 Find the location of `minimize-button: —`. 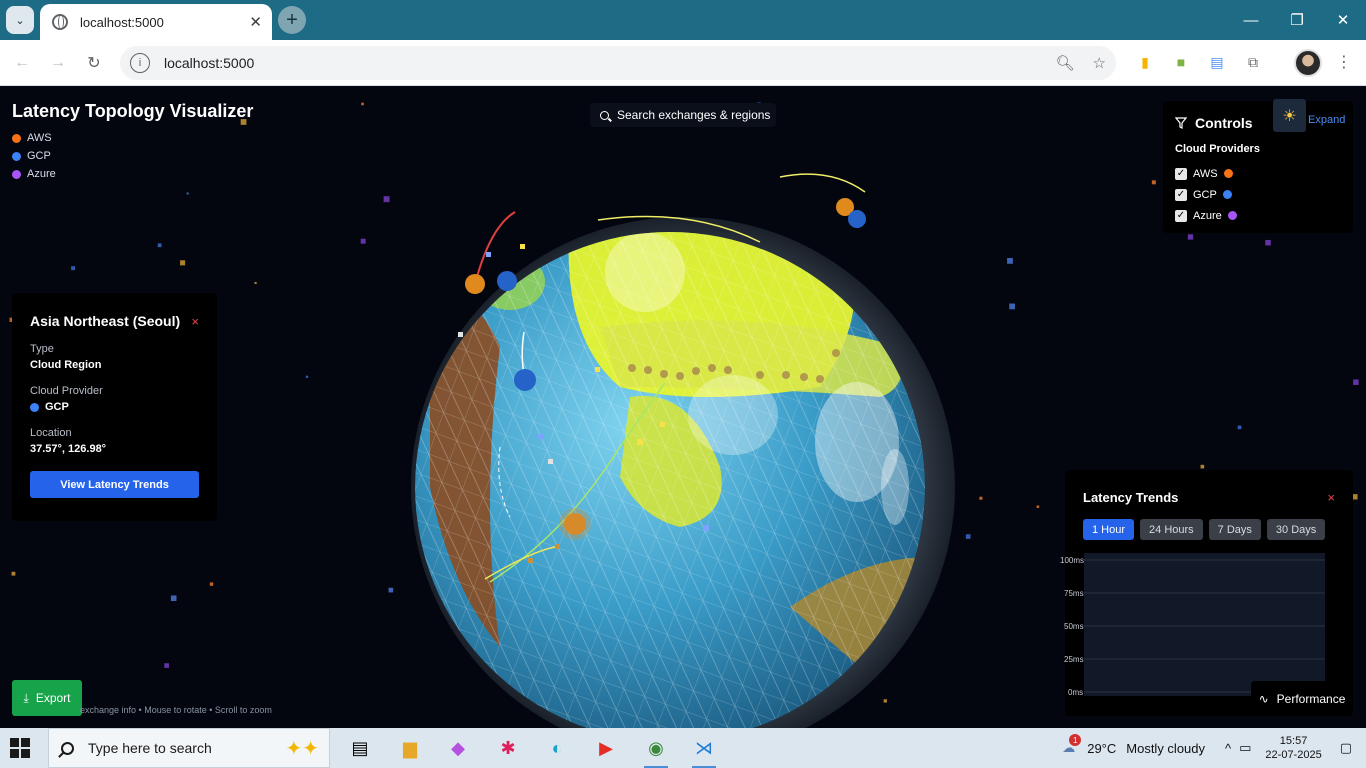

minimize-button: — is located at coordinates (1251, 20).